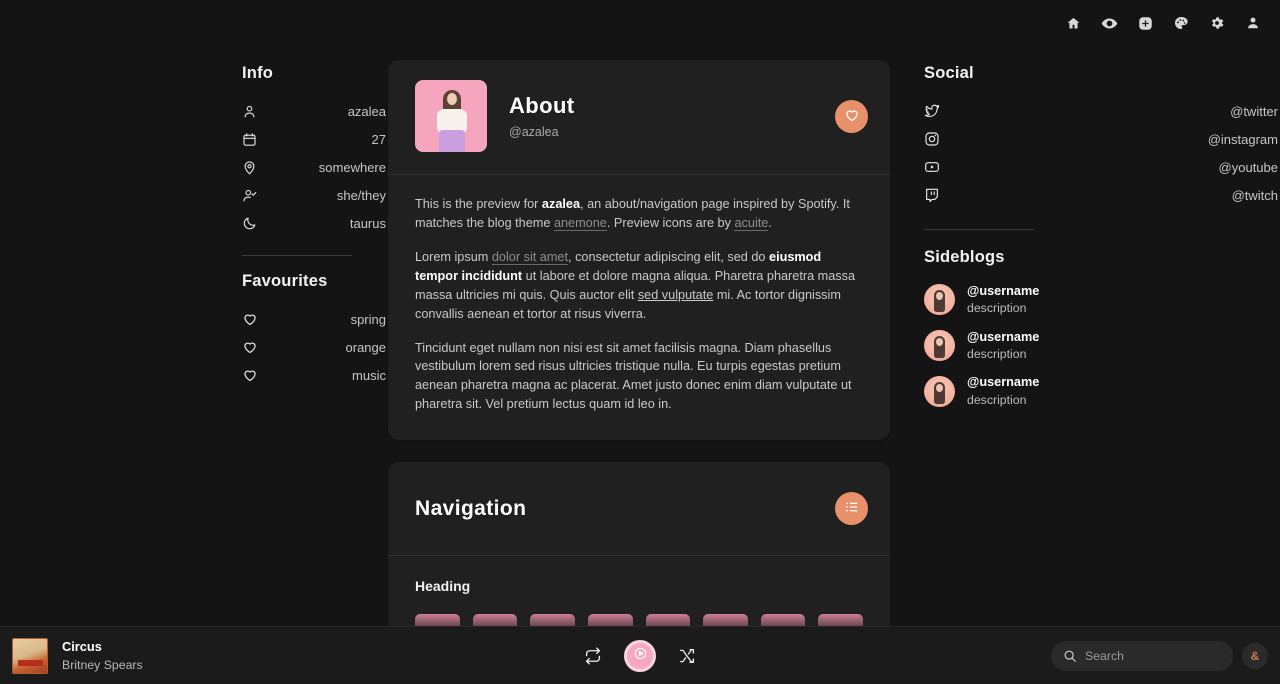 This screenshot has width=1280, height=684. What do you see at coordinates (1145, 23) in the screenshot?
I see `plus-circle-icon` at bounding box center [1145, 23].